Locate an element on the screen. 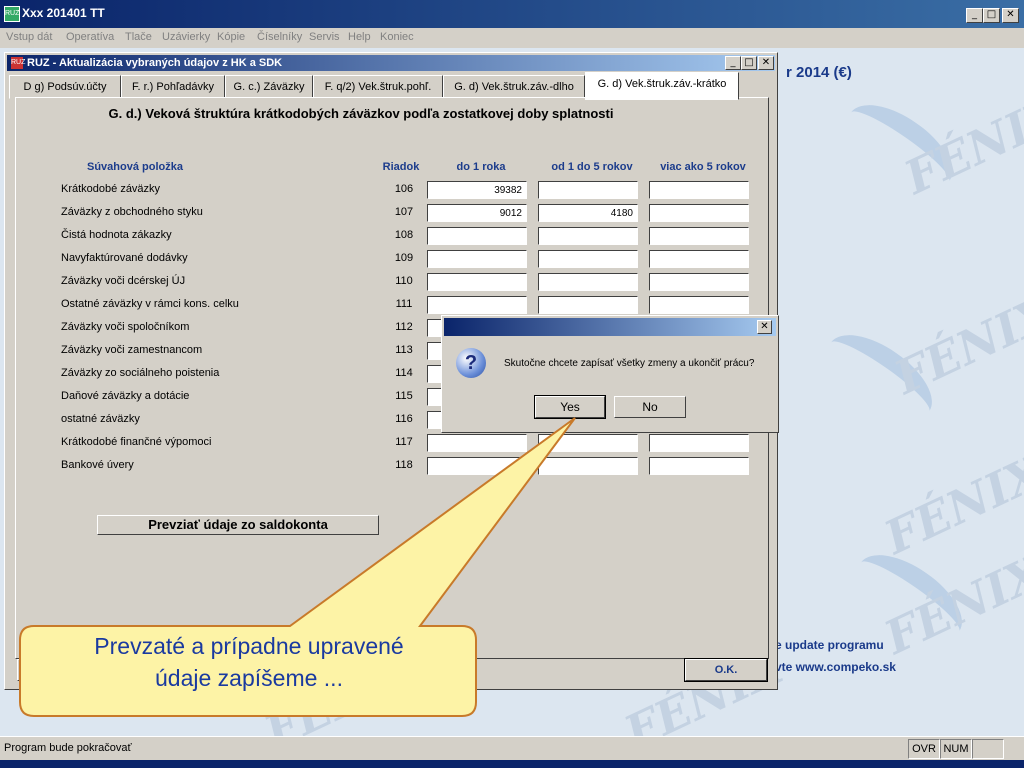 Image resolution: width=1024 pixels, height=768 pixels. dialog-close-icon: ✕ is located at coordinates (766, 63).